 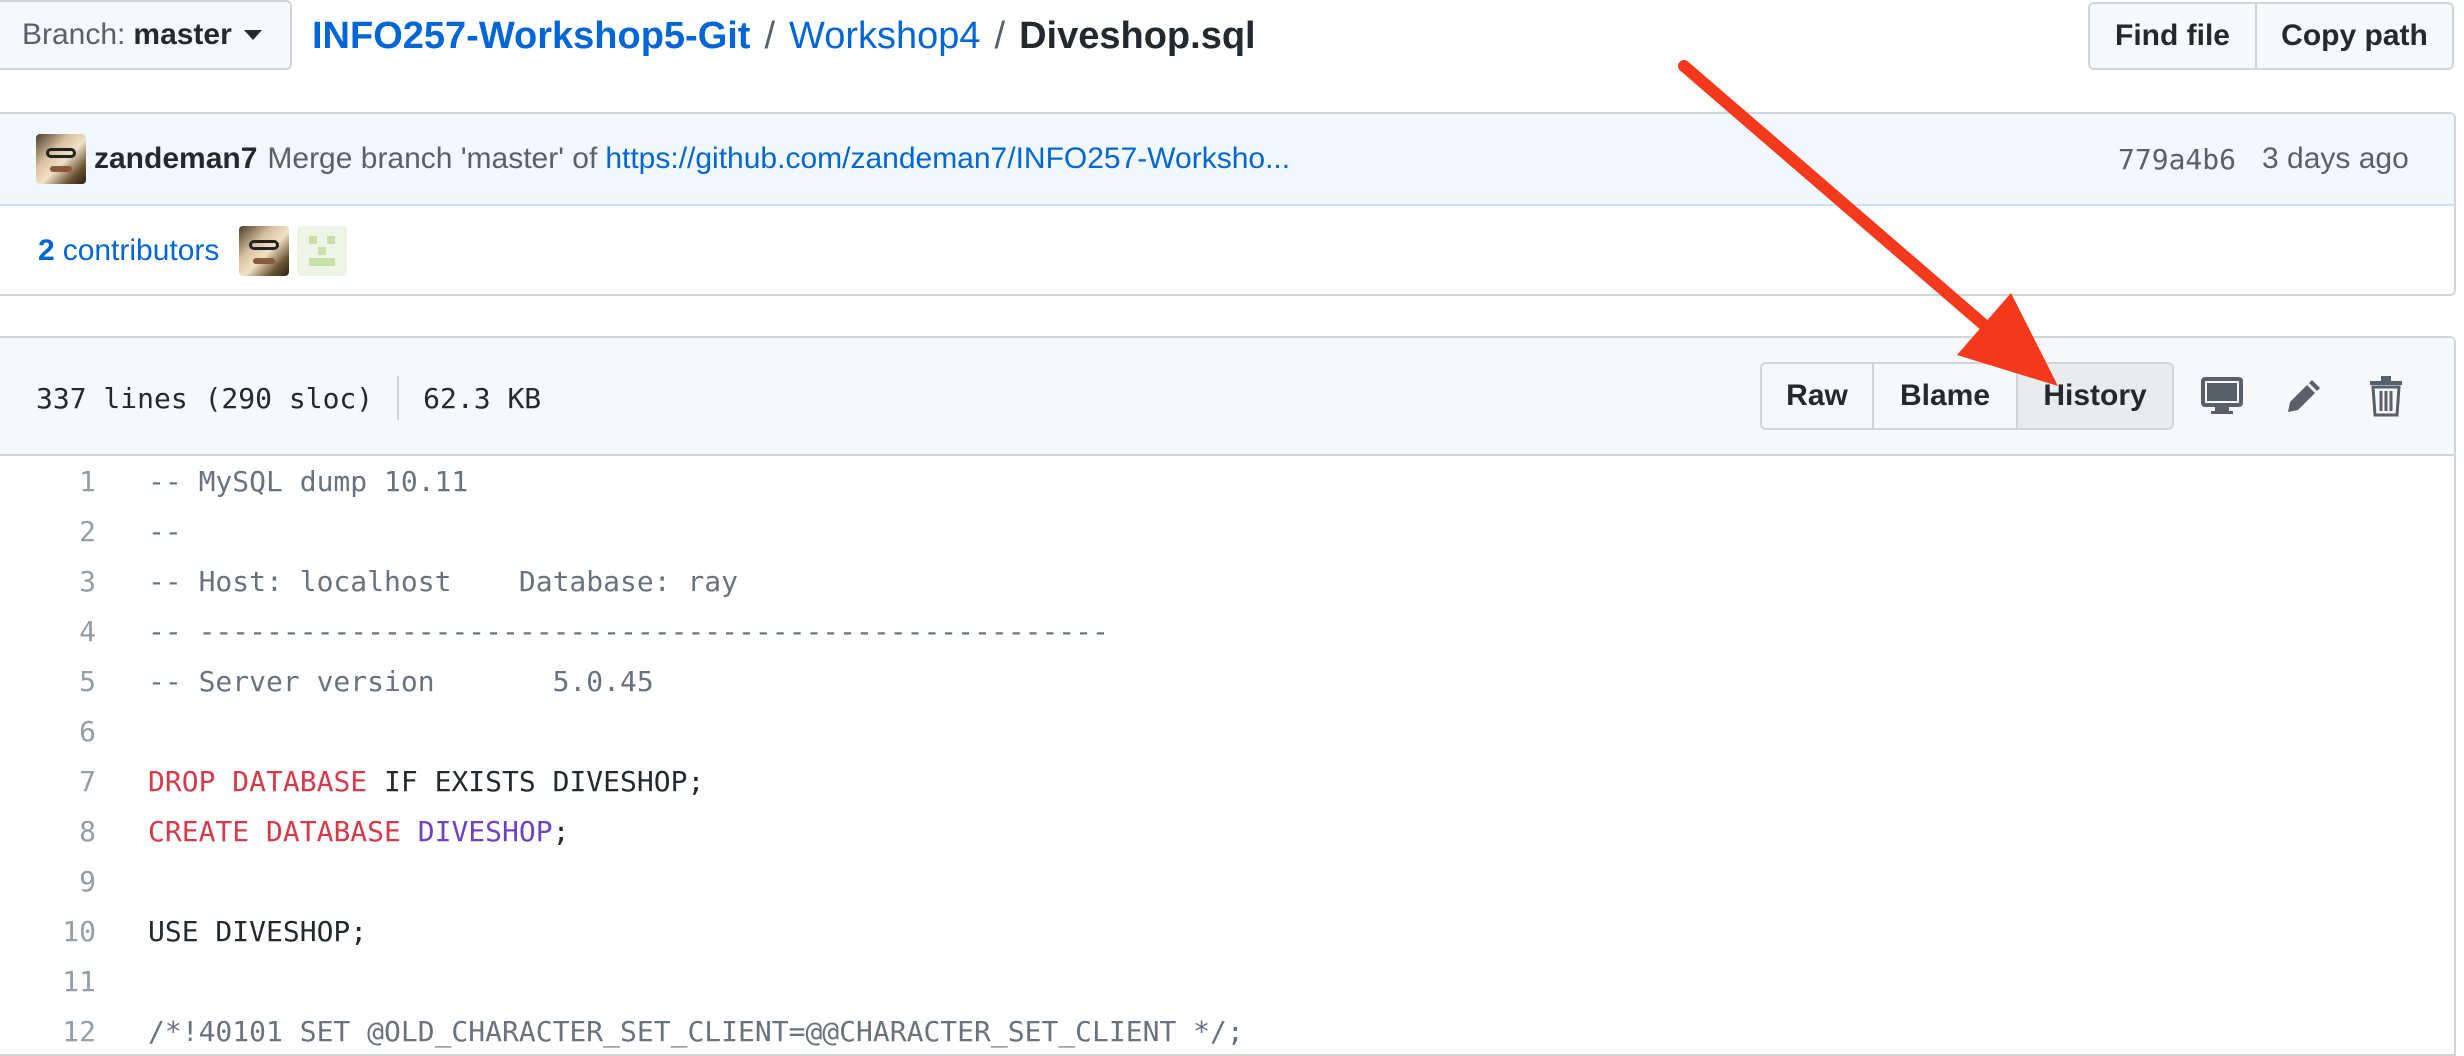 I want to click on code-line: 8 CREATE DATABASE DIVESHOP;, so click(x=1227, y=831).